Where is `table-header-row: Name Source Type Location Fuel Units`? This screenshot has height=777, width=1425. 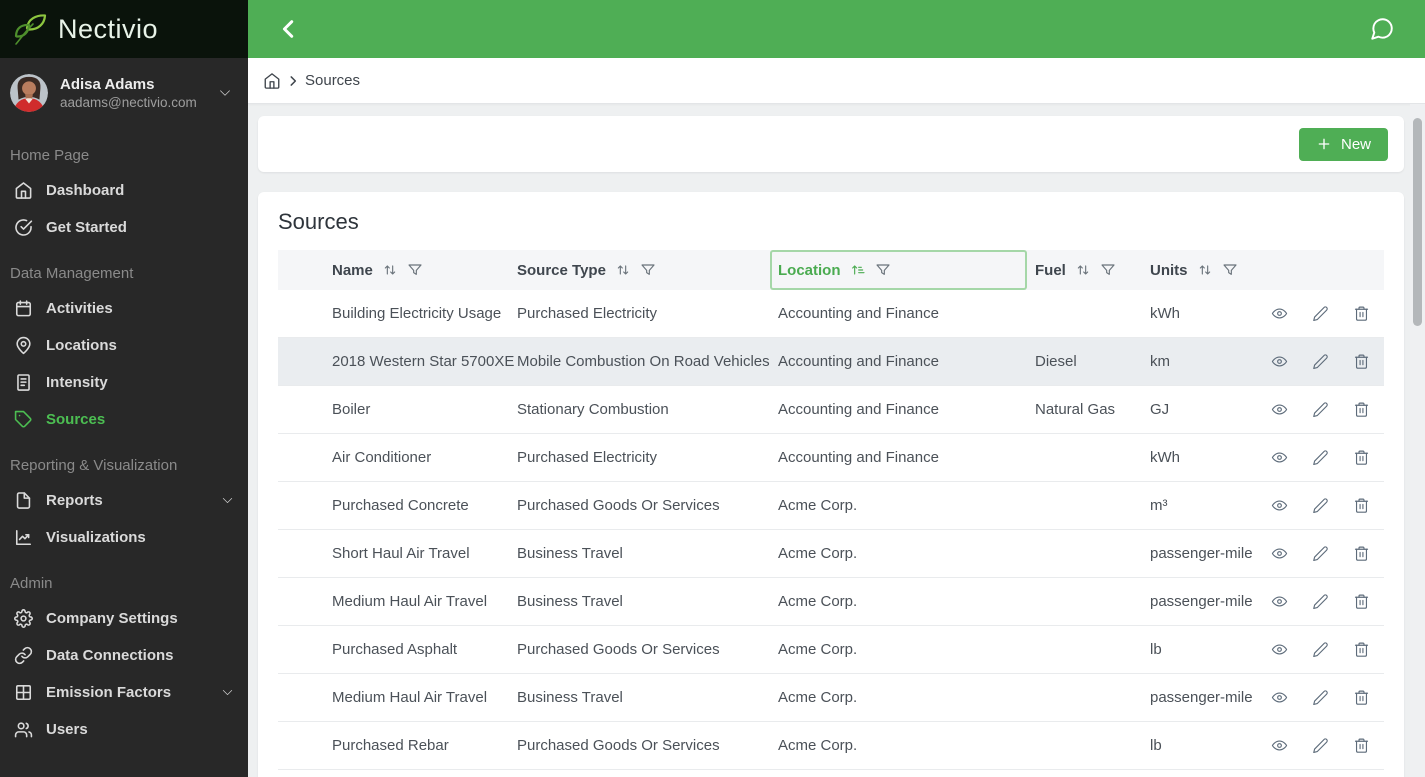 table-header-row: Name Source Type Location Fuel Units is located at coordinates (831, 270).